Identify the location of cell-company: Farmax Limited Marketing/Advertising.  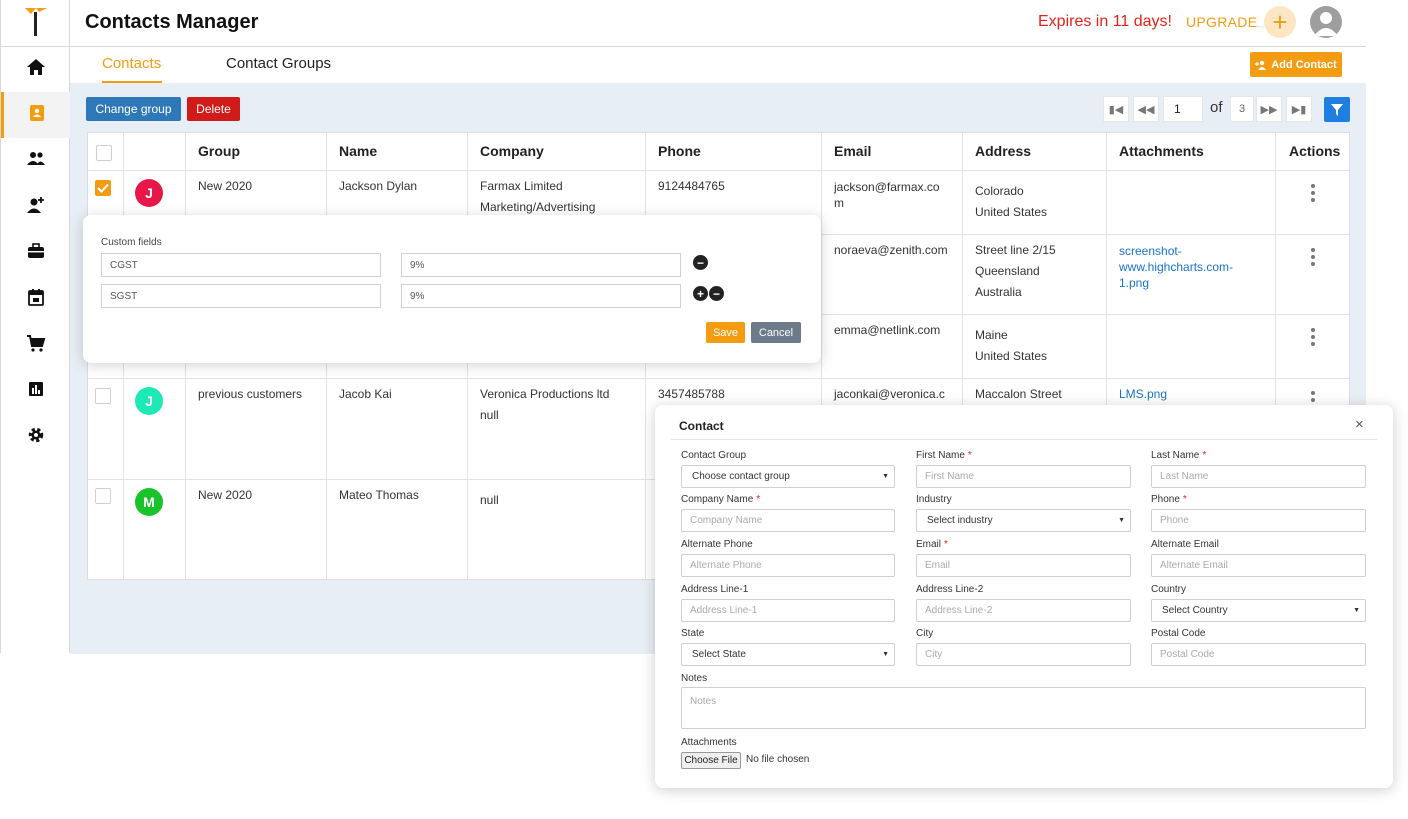
(538, 196).